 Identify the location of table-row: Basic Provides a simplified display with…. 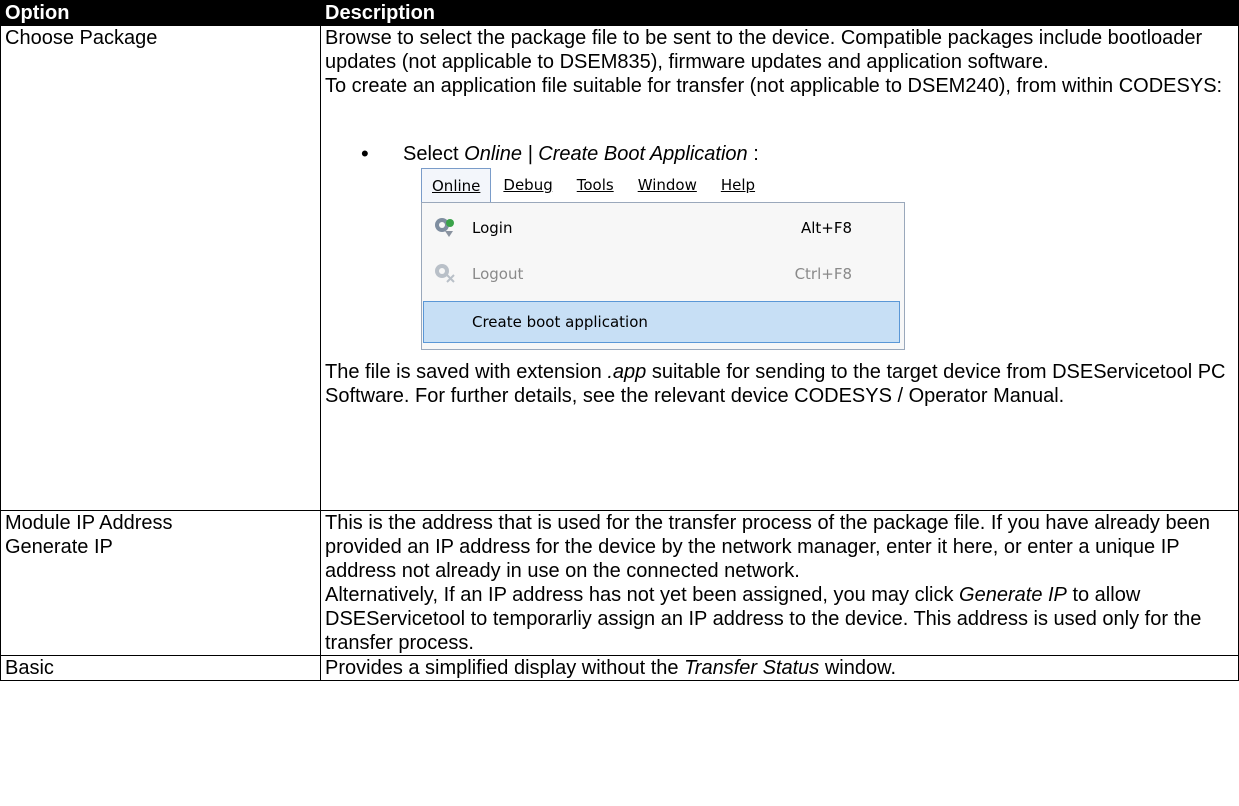
(619, 668).